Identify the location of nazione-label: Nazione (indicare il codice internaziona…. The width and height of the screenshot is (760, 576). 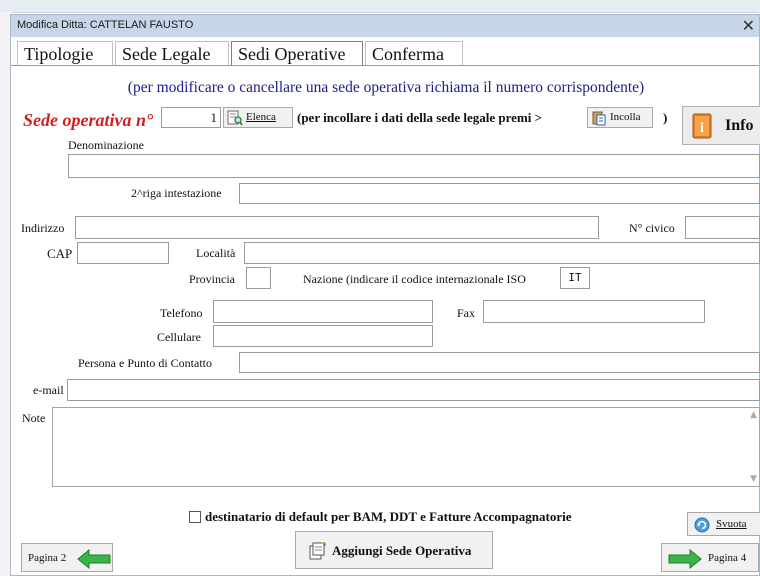
(414, 279).